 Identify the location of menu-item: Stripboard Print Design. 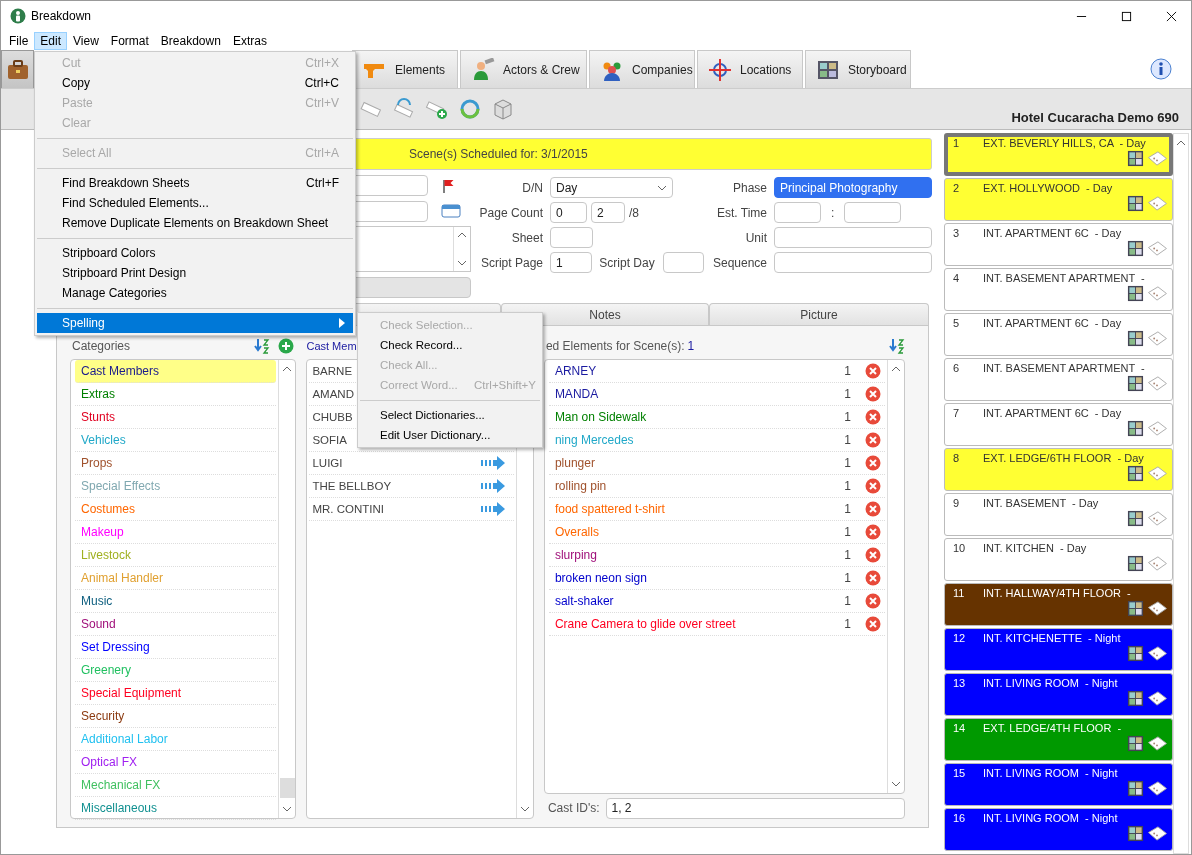
(195, 273).